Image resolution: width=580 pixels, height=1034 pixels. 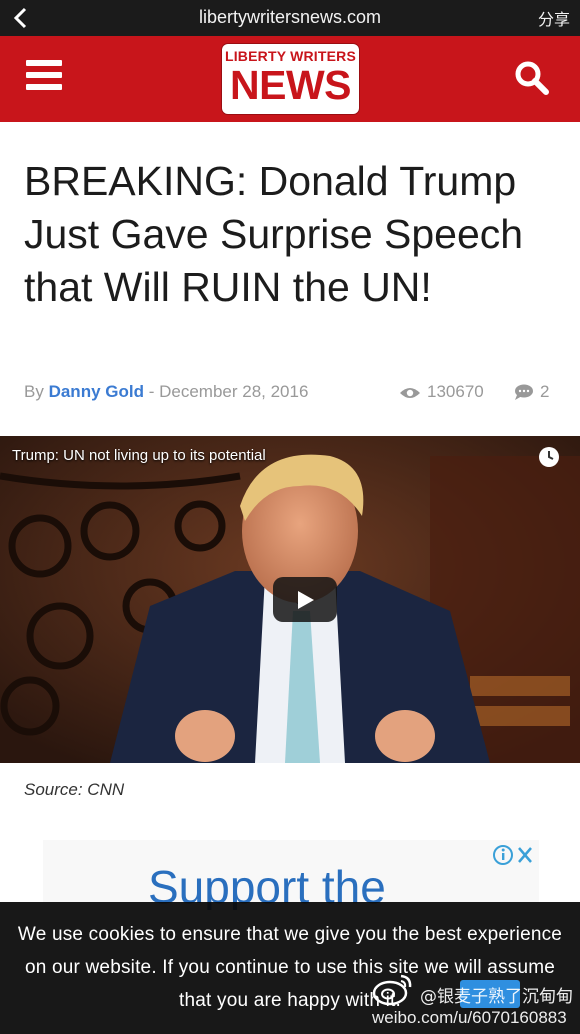 I want to click on site-header: LIBERTY WRITERS NEWS, so click(x=290, y=79).